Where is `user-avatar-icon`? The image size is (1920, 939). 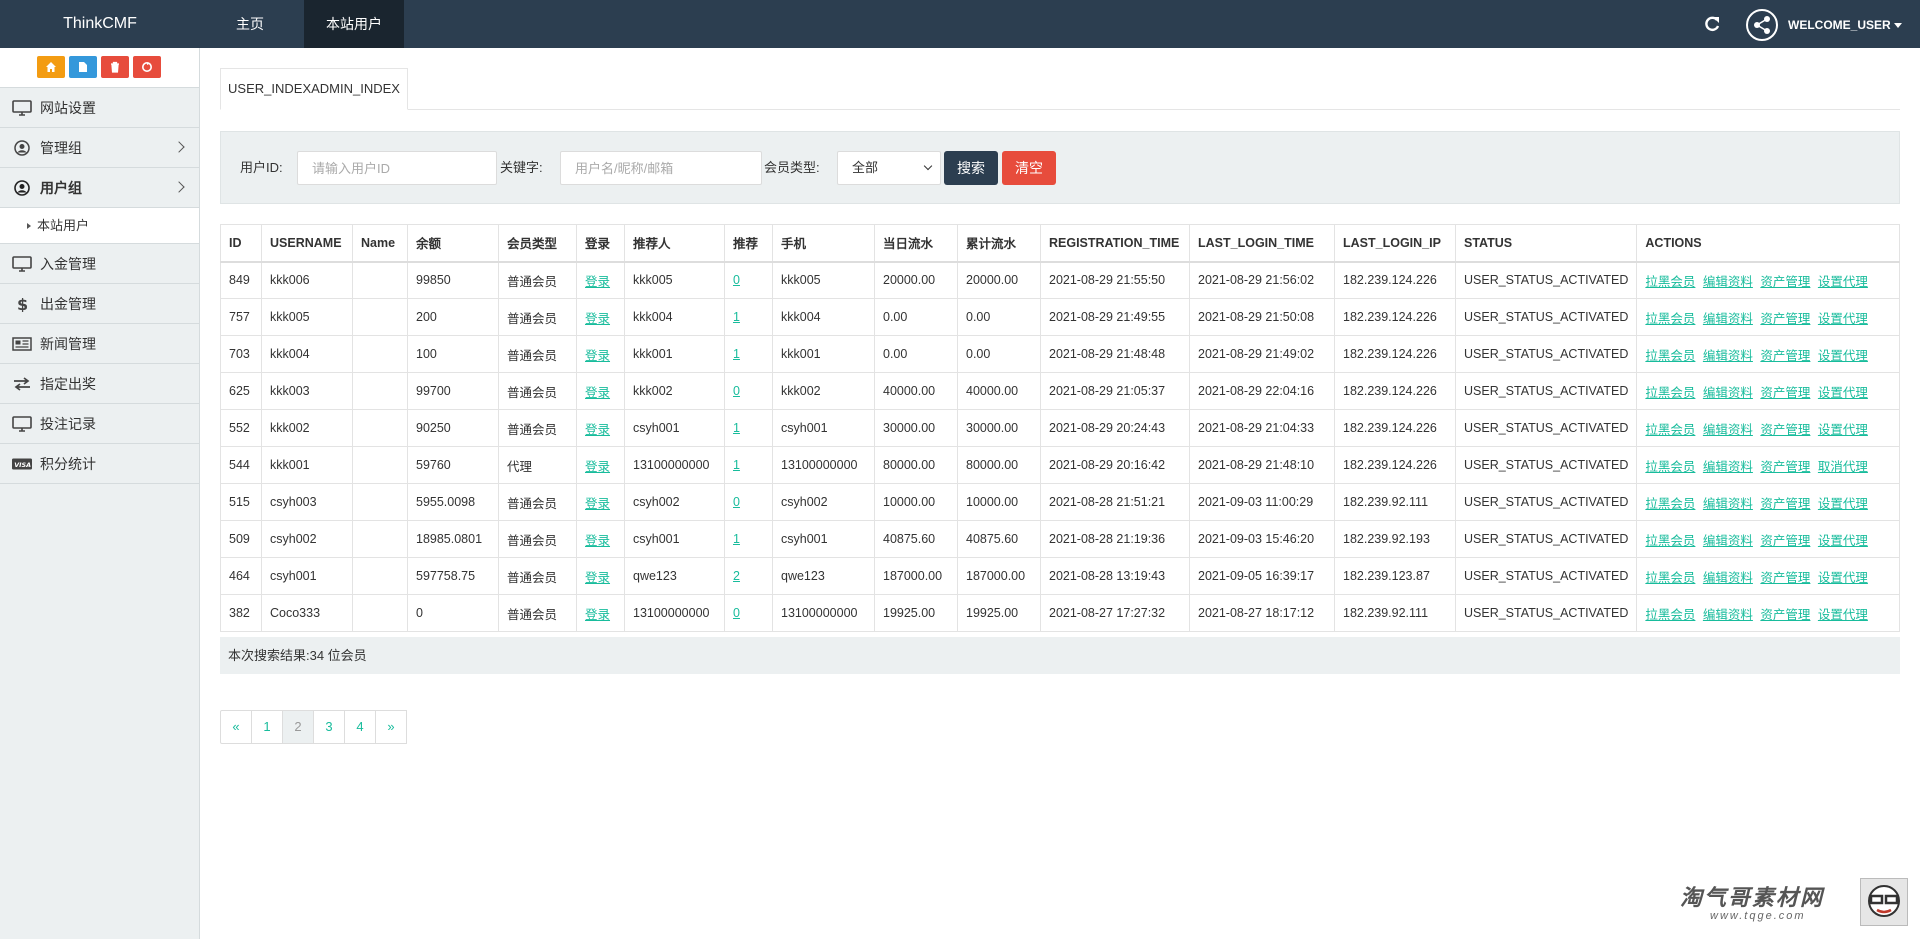
user-avatar-icon is located at coordinates (1762, 25).